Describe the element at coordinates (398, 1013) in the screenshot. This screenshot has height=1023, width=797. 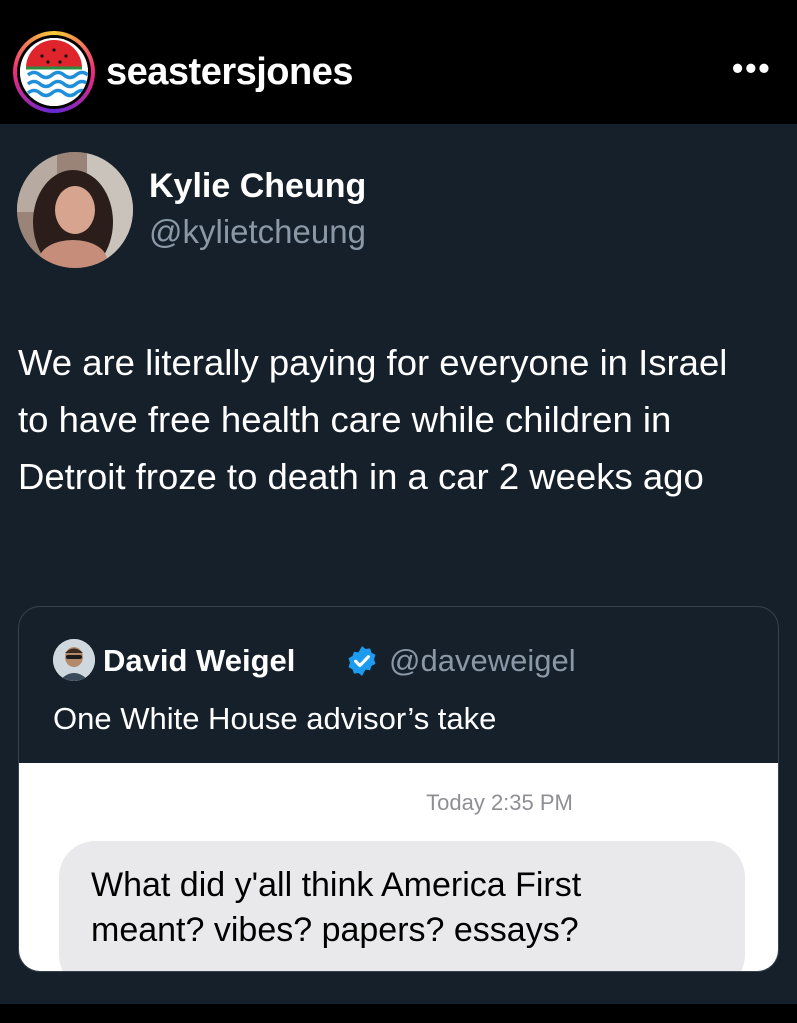
I see `bottom-divider` at that location.